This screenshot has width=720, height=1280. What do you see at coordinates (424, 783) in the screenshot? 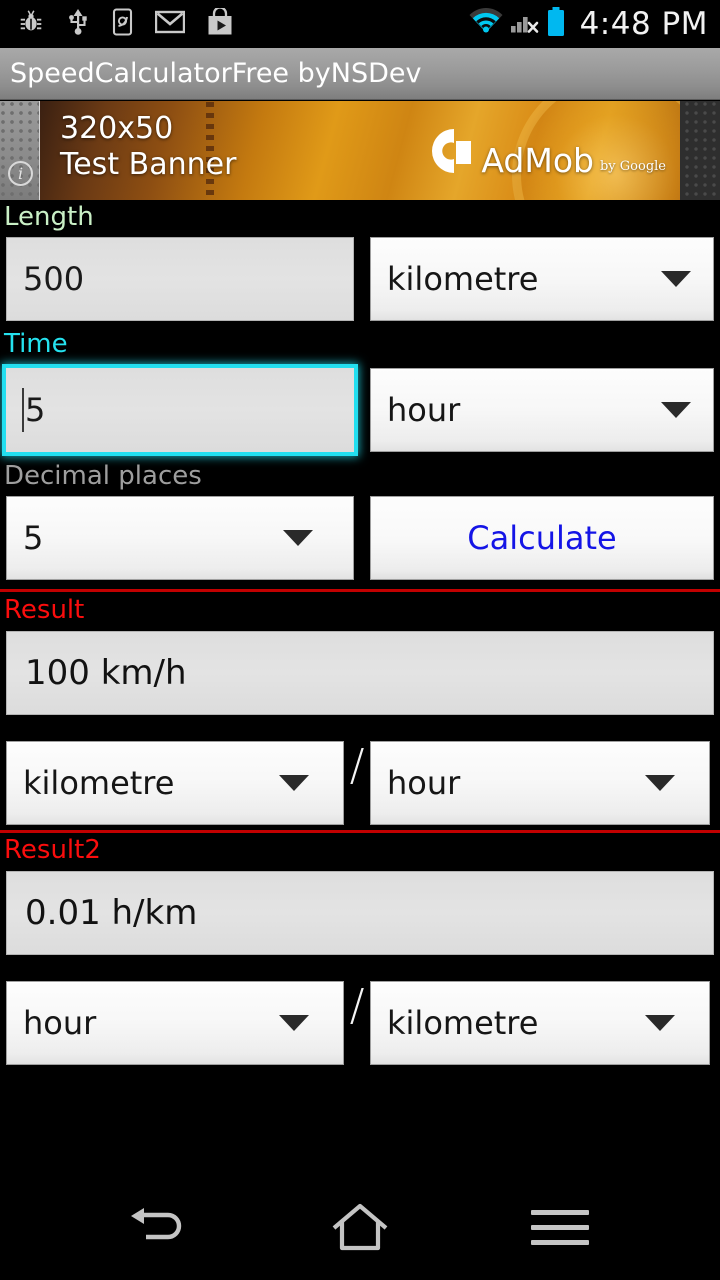
I see `result-denominator-unit-value: hour` at bounding box center [424, 783].